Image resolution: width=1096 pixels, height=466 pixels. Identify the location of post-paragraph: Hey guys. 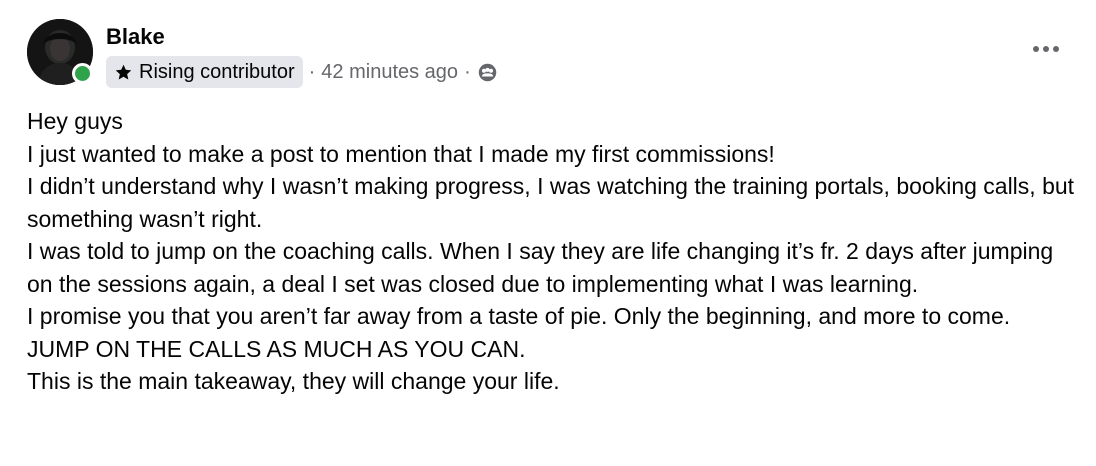
(75, 121).